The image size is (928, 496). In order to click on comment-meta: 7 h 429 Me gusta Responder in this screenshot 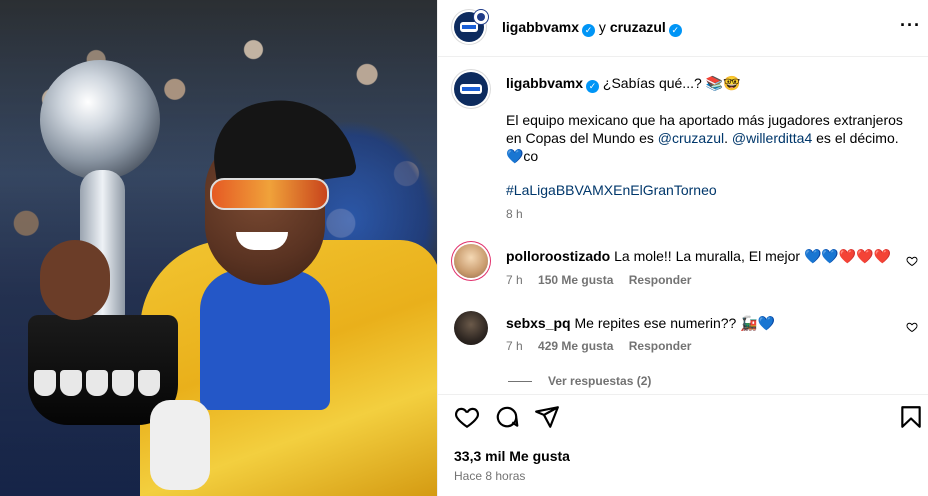, I will do `click(598, 346)`.